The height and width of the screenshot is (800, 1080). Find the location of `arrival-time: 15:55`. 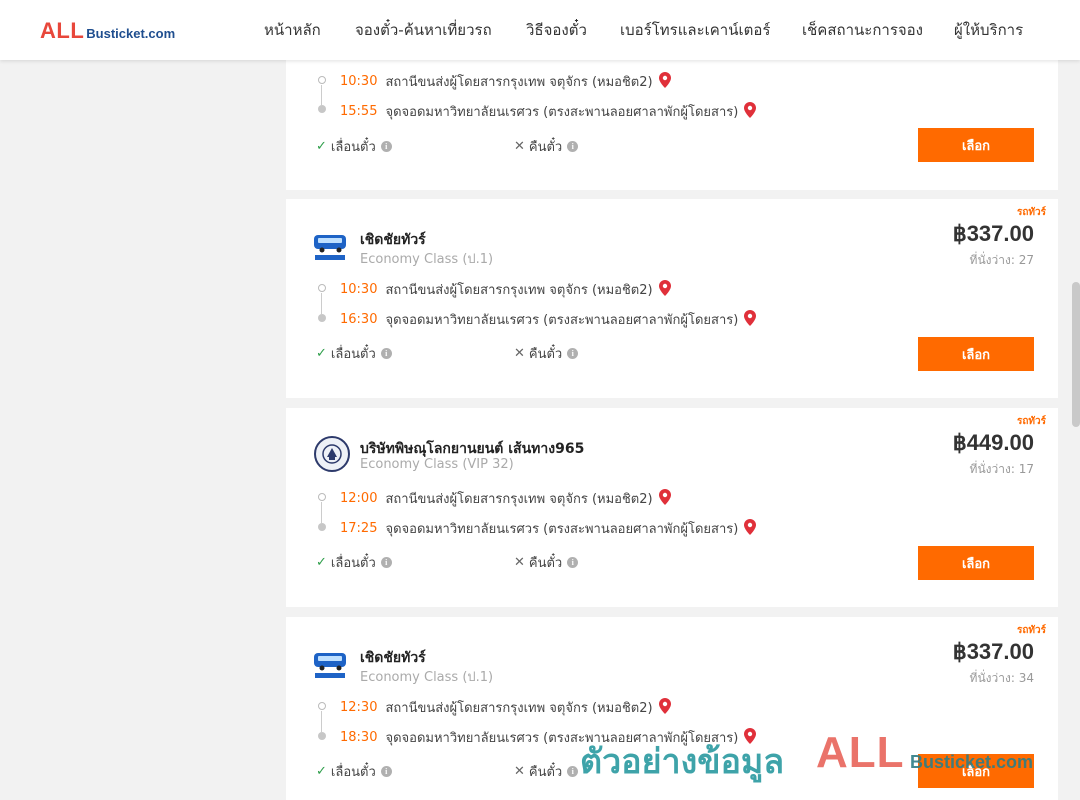

arrival-time: 15:55 is located at coordinates (359, 111).